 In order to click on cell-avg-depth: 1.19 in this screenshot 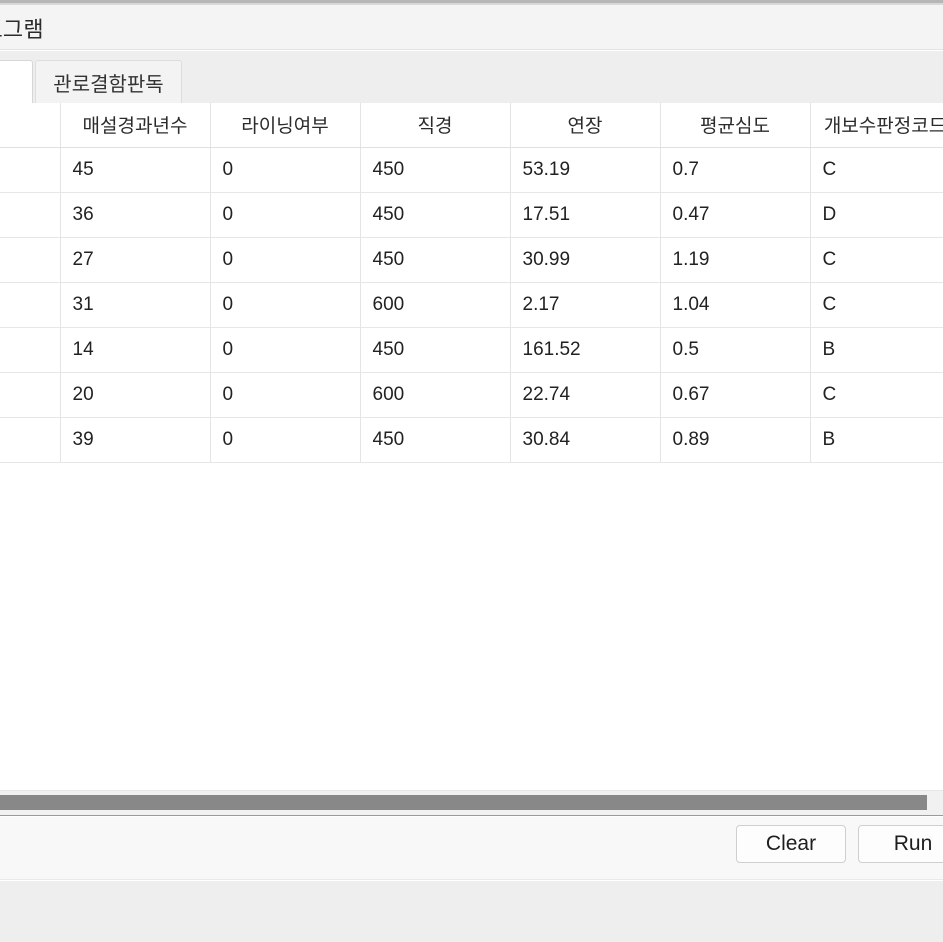, I will do `click(735, 260)`.